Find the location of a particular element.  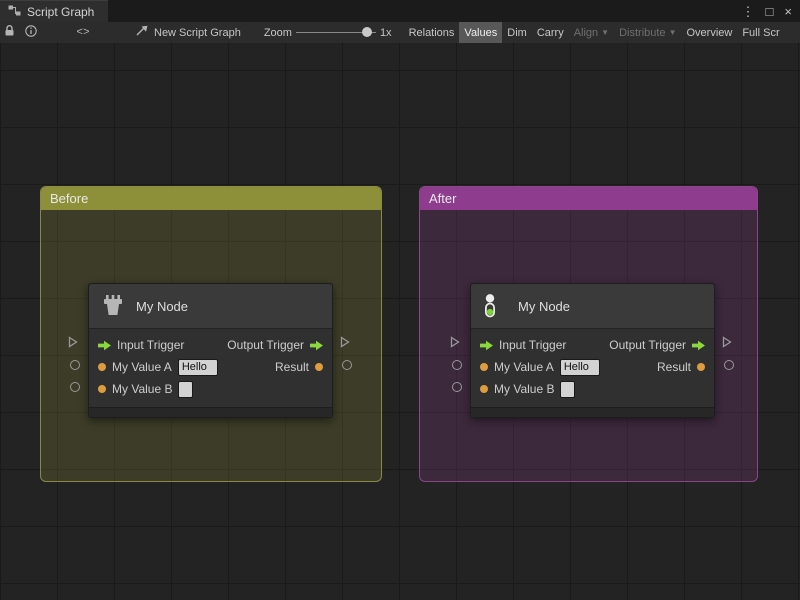

overview-button: Overview is located at coordinates (709, 32).